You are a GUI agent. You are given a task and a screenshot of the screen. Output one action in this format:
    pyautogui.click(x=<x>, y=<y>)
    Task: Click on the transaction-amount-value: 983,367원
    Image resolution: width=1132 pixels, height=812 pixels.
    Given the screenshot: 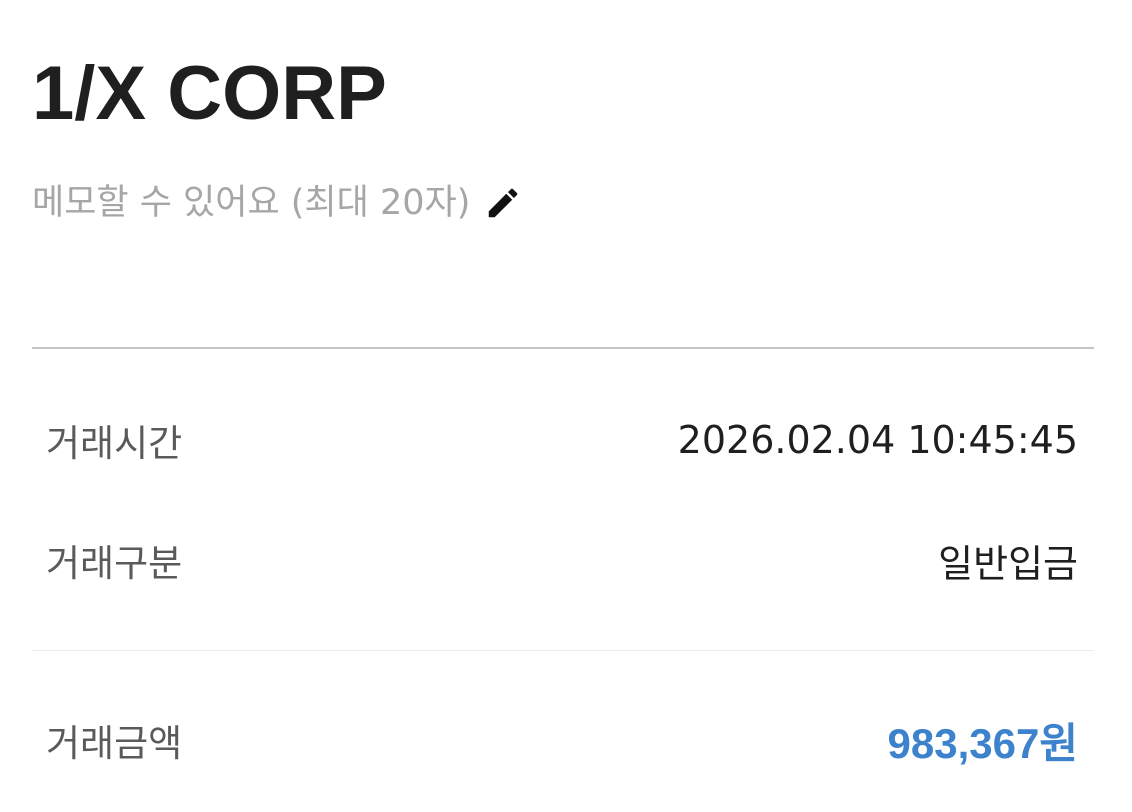 What is the action you would take?
    pyautogui.click(x=982, y=743)
    